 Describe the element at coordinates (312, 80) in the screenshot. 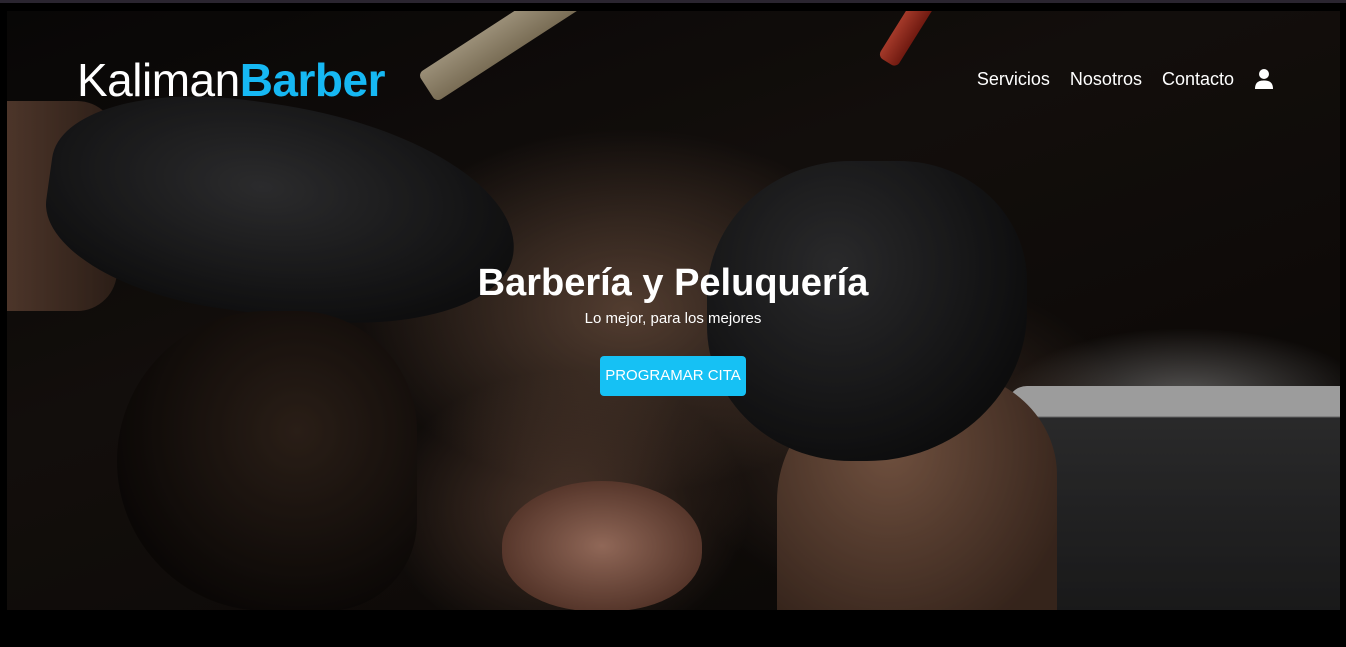

I see `logo-text-bold: Barber` at that location.